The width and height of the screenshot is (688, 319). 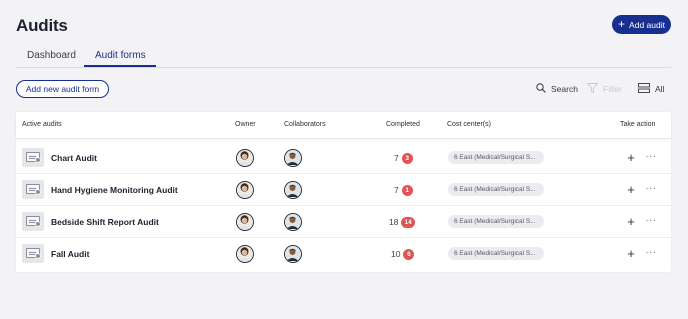 I want to click on pending-badge: 14, so click(x=408, y=222).